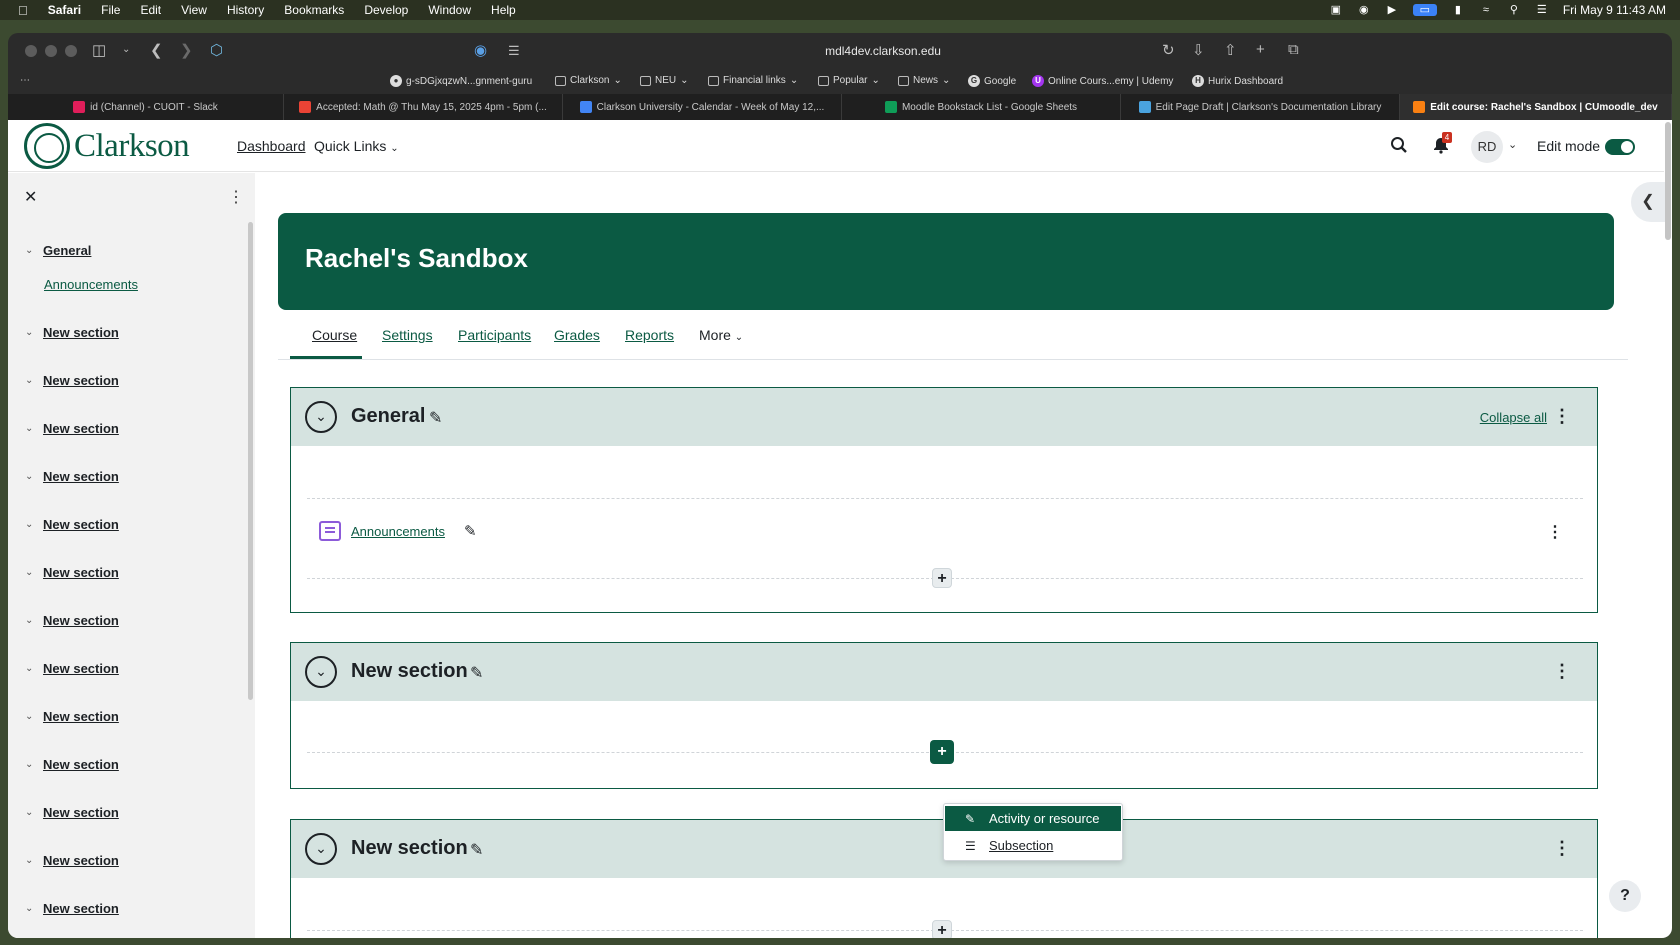  What do you see at coordinates (398, 531) in the screenshot?
I see `activity-announcements-link: Announcements` at bounding box center [398, 531].